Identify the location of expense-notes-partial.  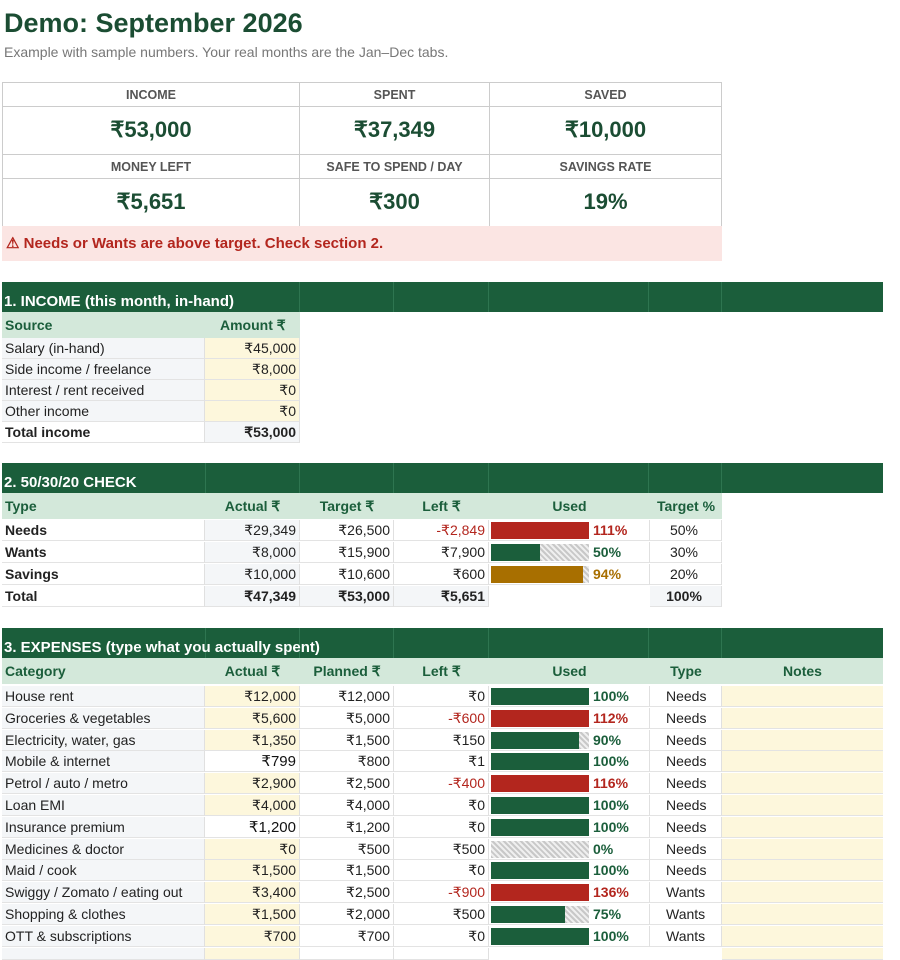
(802, 953).